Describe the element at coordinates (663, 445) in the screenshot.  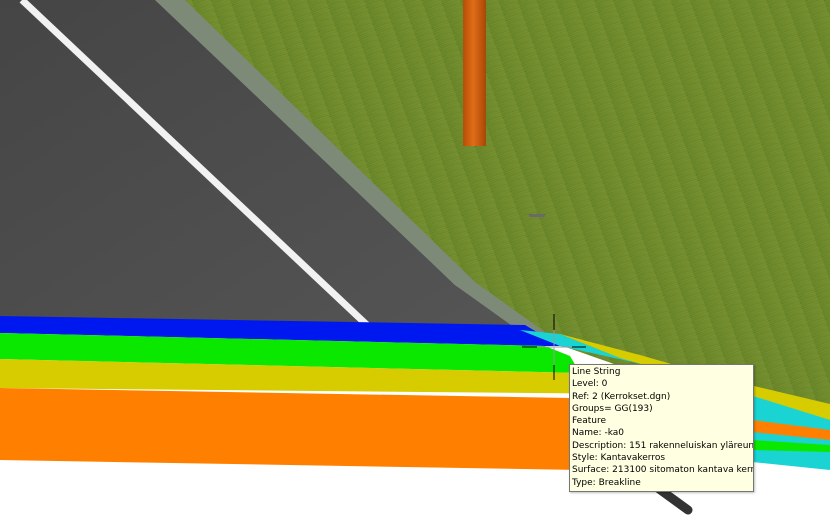
I see `tooltip-line-description: Description: 151 rakenneluiskan yläreuna` at that location.